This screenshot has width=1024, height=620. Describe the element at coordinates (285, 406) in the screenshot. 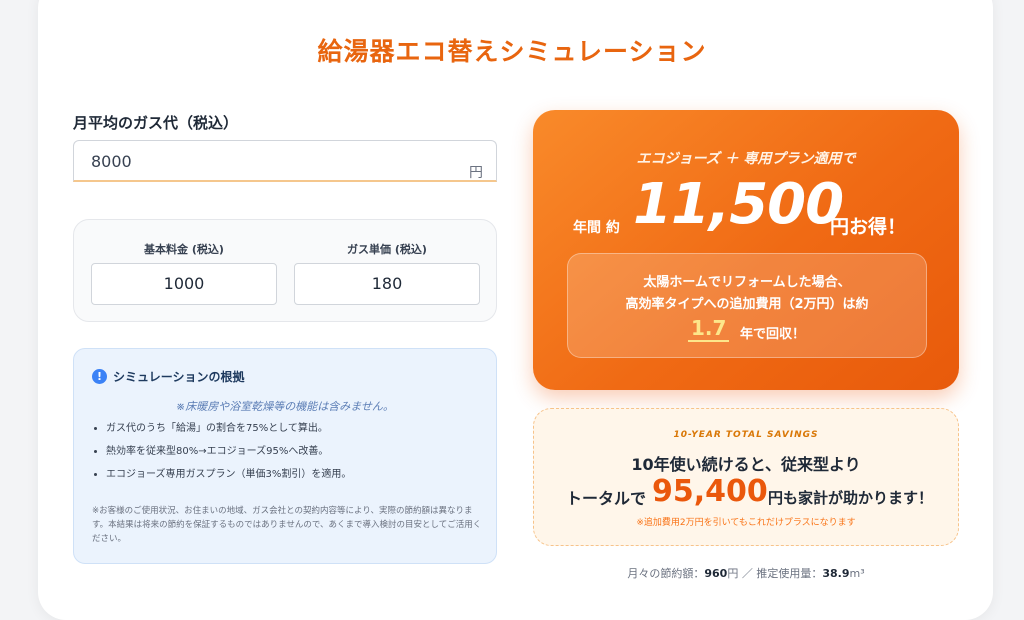

I see `basis-note: ※床暖房や浴室乾燥等の機能は含みません。` at that location.